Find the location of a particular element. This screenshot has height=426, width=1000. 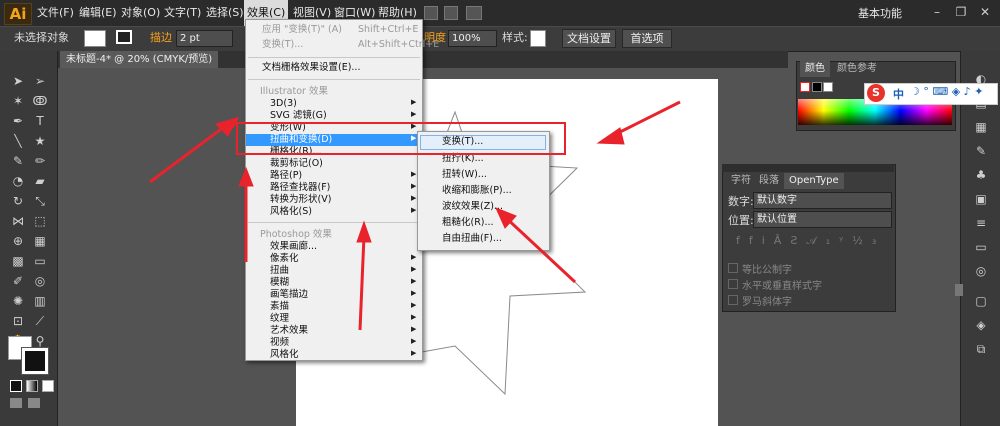

menu-item-video: 视频 is located at coordinates (279, 343).